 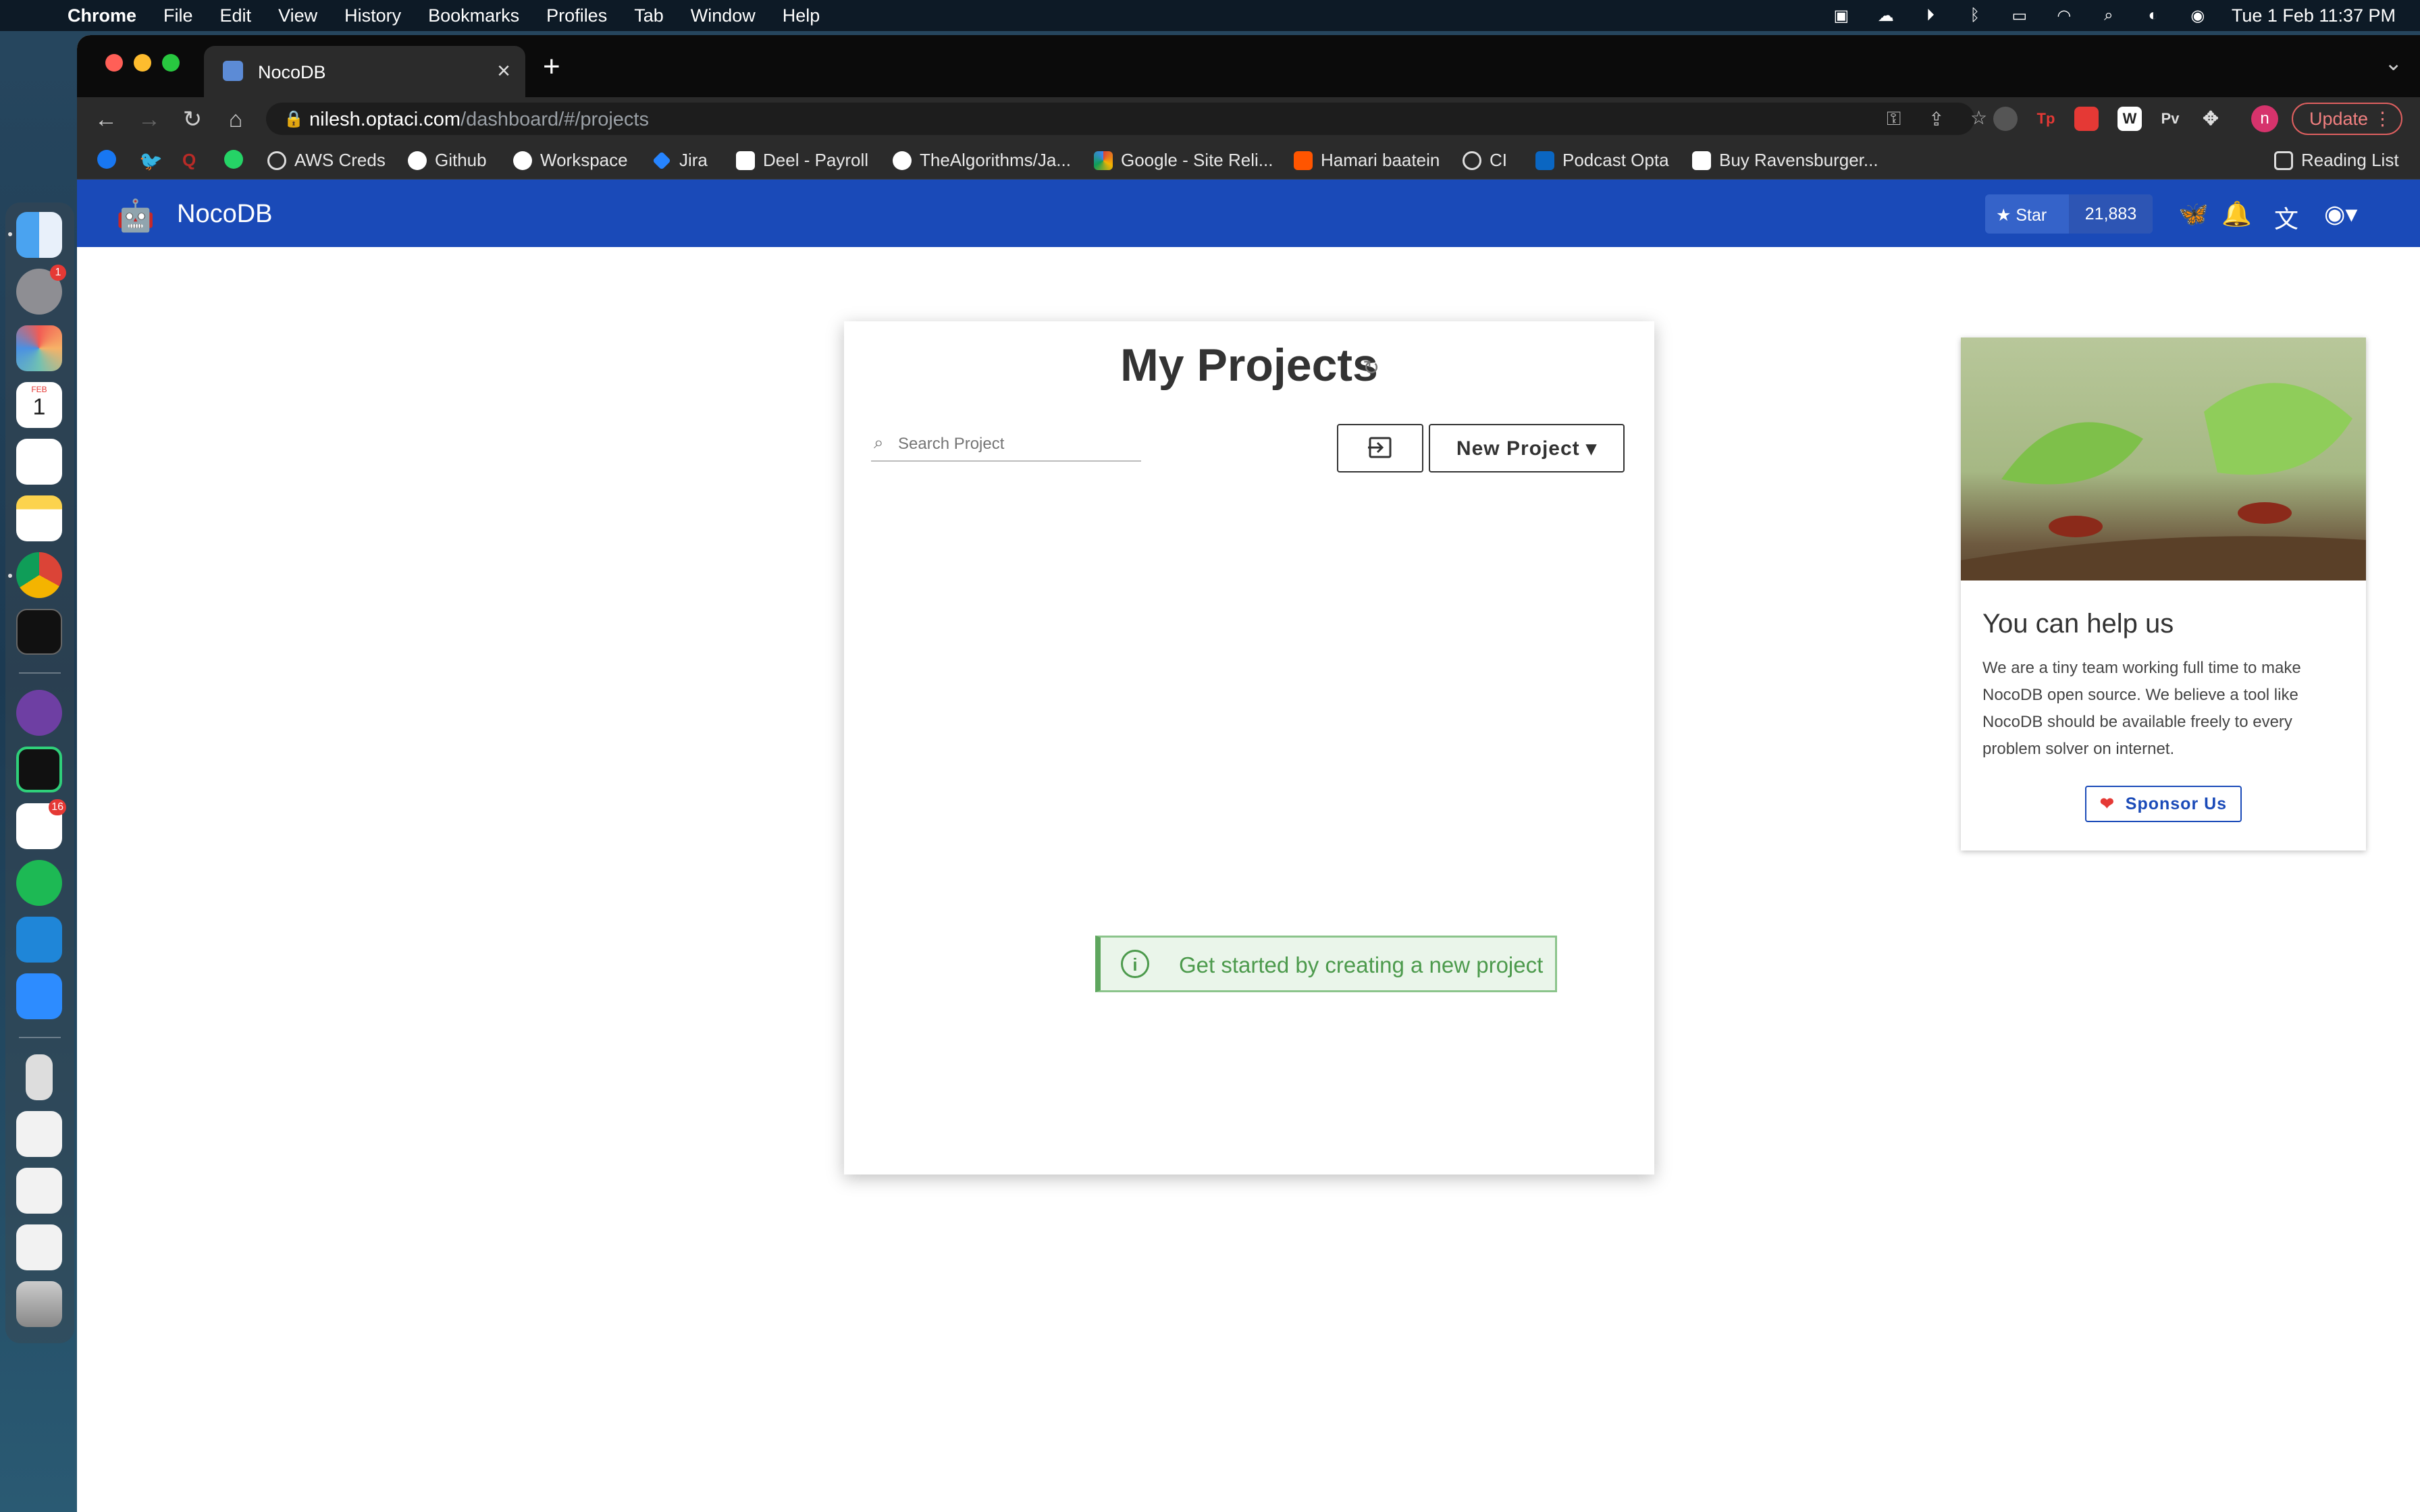 What do you see at coordinates (2130, 119) in the screenshot?
I see `extension-w-icon: W` at bounding box center [2130, 119].